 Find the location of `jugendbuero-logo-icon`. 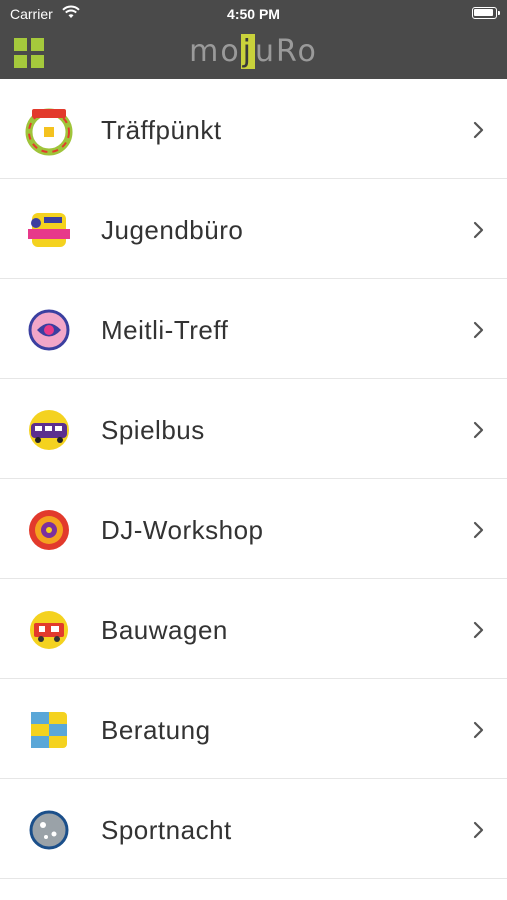

jugendbuero-logo-icon is located at coordinates (49, 230).